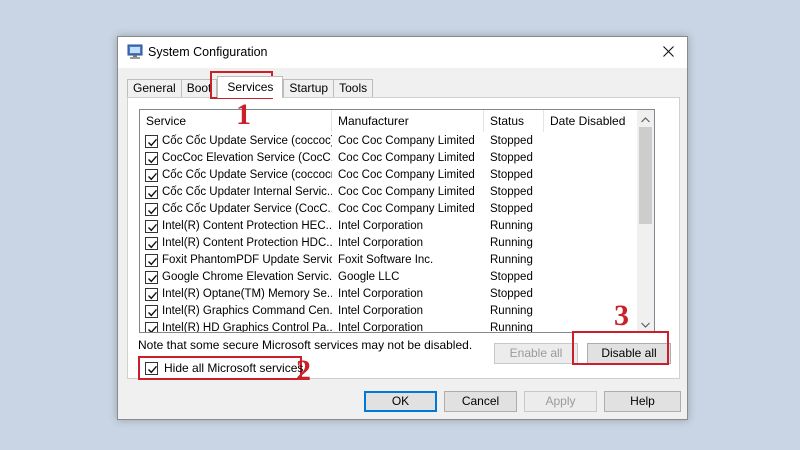 This screenshot has height=450, width=800. I want to click on column-header-status: Status, so click(514, 121).